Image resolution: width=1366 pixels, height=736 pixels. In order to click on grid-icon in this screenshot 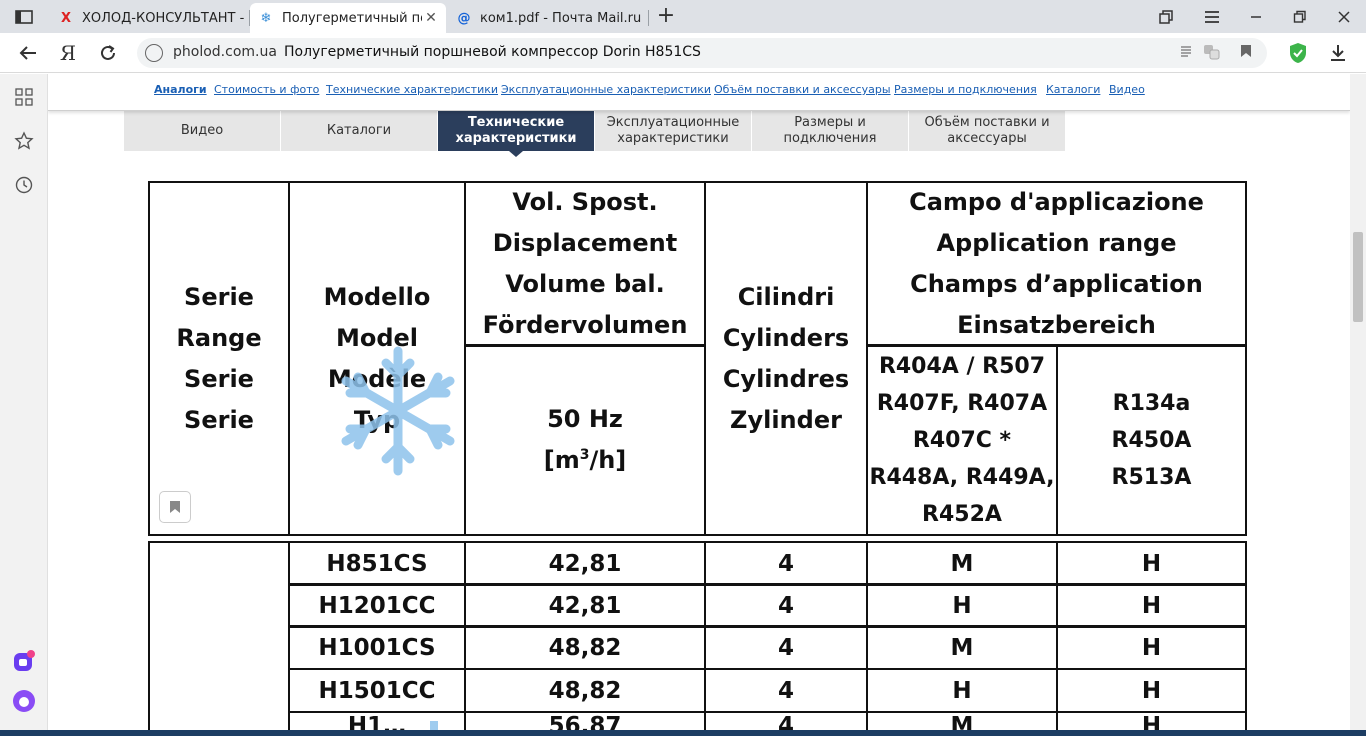, I will do `click(24, 97)`.